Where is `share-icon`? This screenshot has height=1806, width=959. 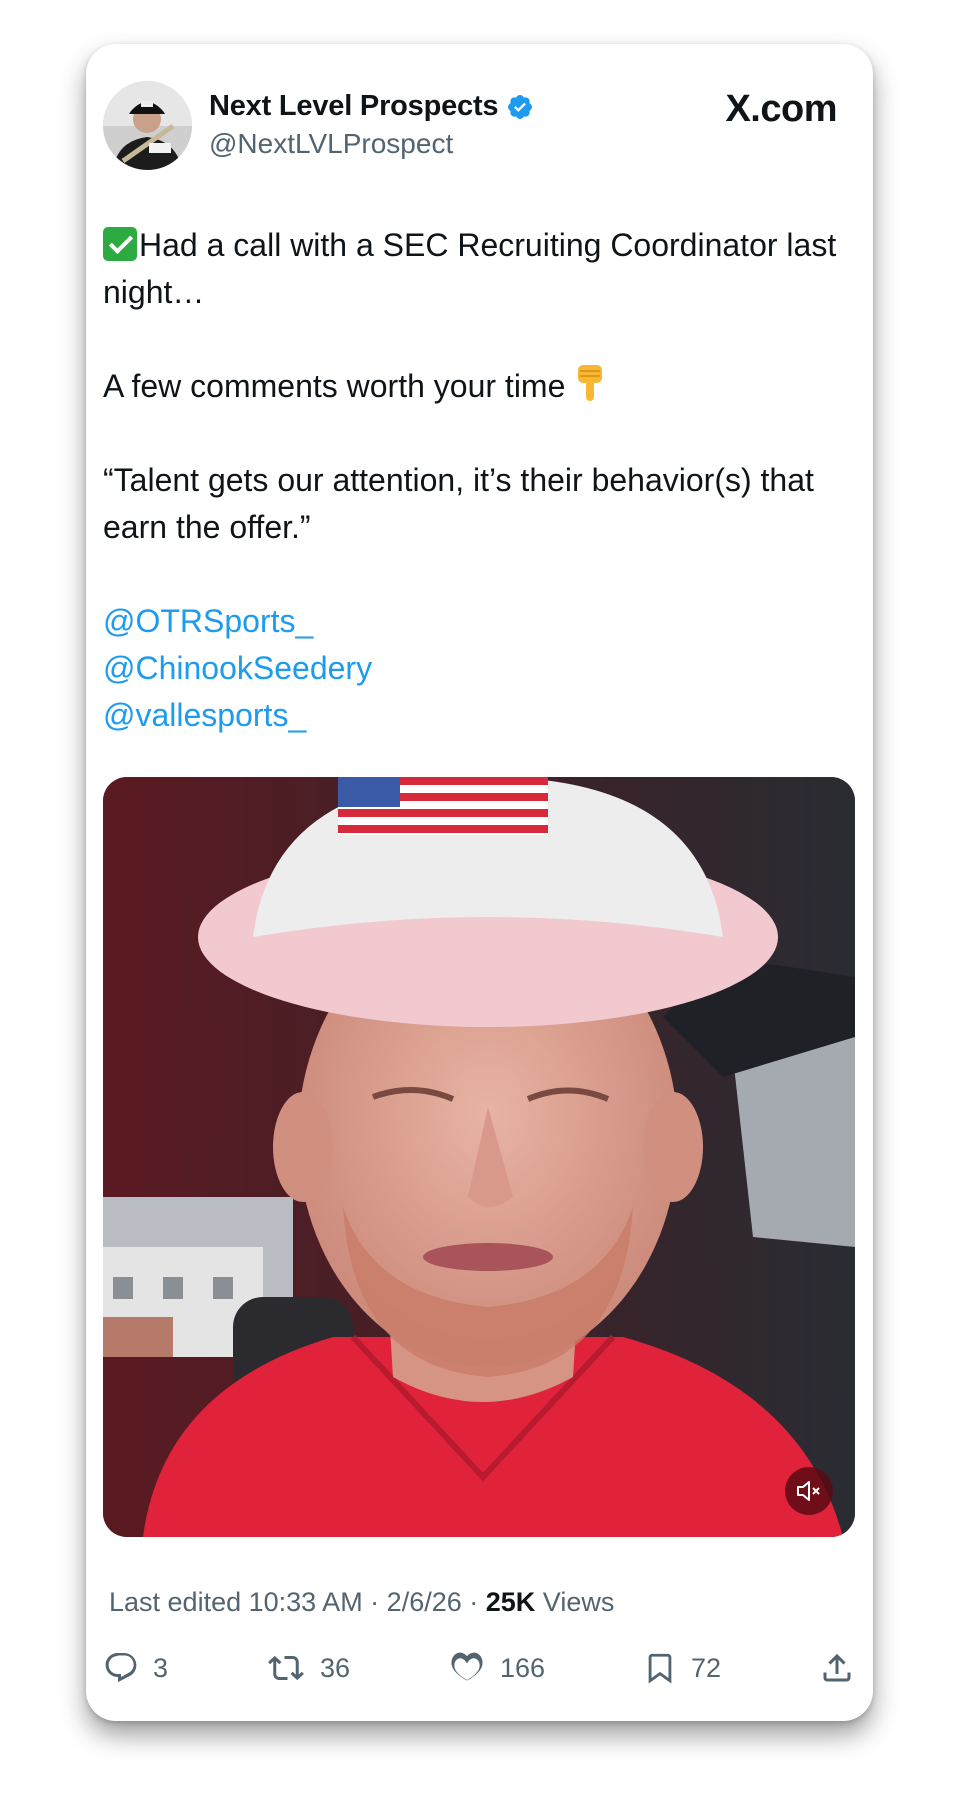
share-icon is located at coordinates (837, 1667).